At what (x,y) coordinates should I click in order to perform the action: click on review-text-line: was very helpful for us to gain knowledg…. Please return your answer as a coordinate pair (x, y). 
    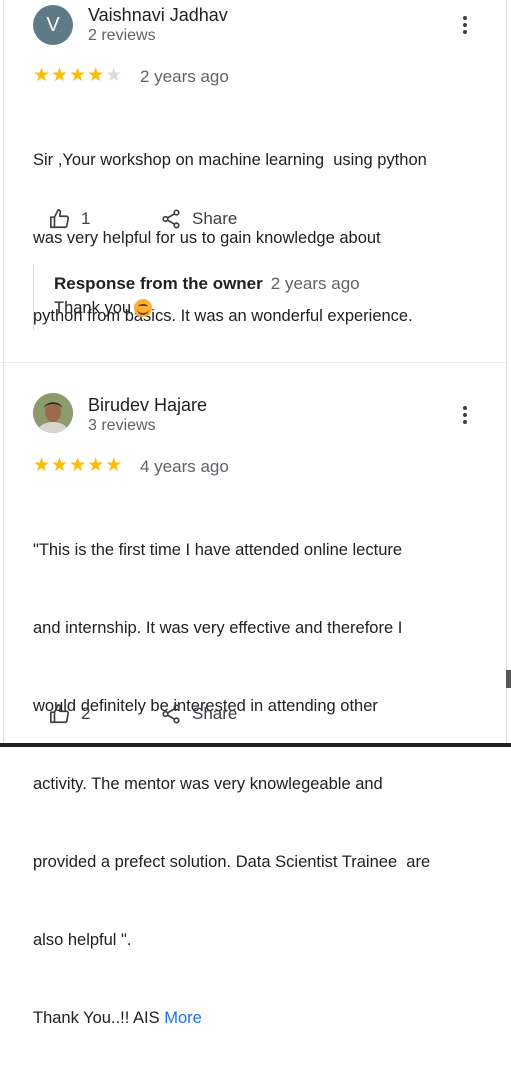
    Looking at the image, I should click on (207, 238).